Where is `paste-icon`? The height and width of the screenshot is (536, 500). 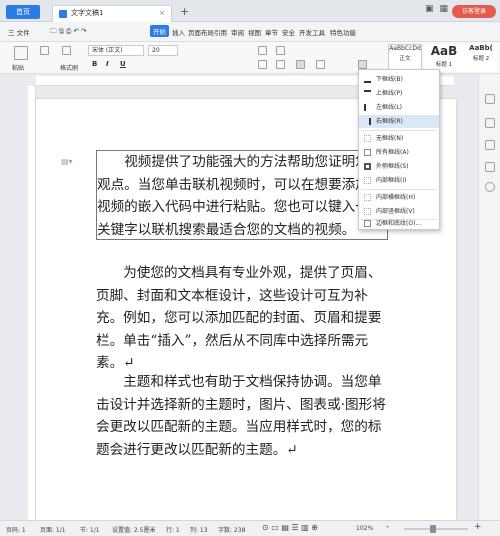 paste-icon is located at coordinates (21, 53).